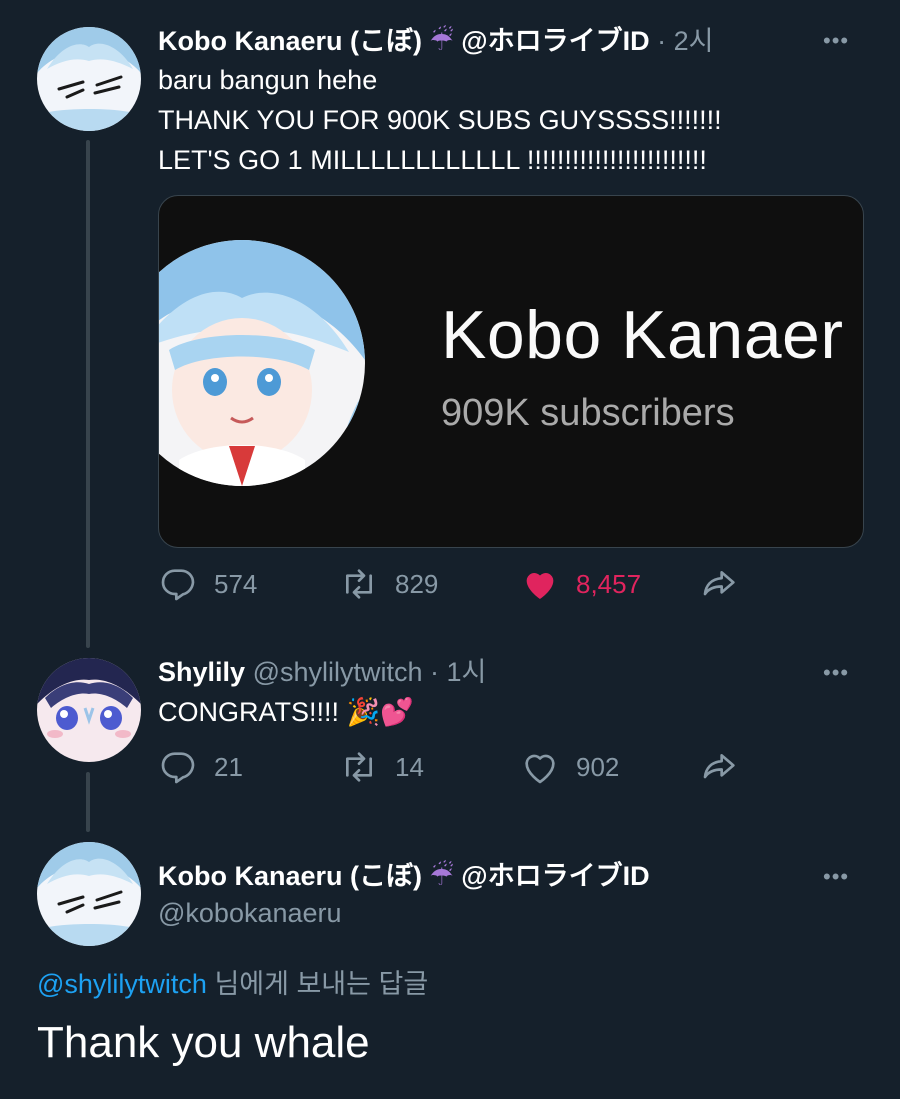 The height and width of the screenshot is (1099, 900). I want to click on tweet-line-2: THANK YOU FOR 900K SUBS GUYSSSS!!!!!!!, so click(440, 120).